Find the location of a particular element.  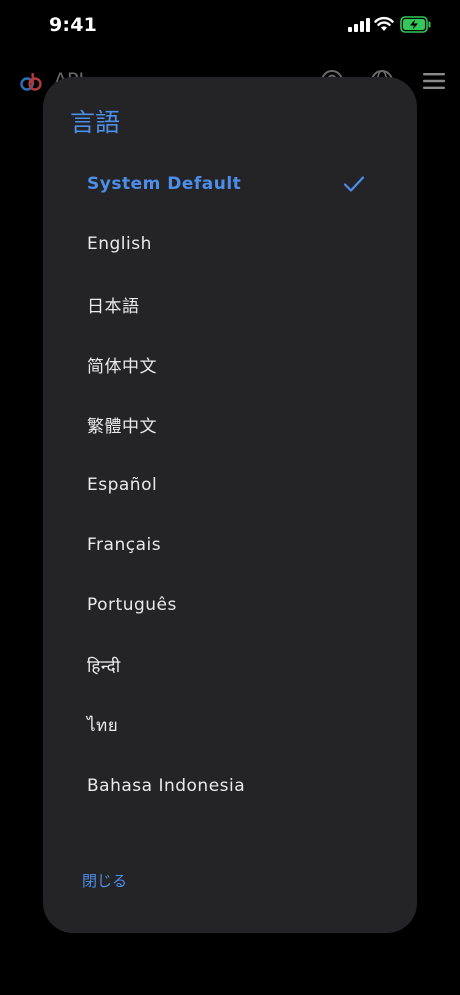

language-option-system-default: System Default is located at coordinates (230, 184).